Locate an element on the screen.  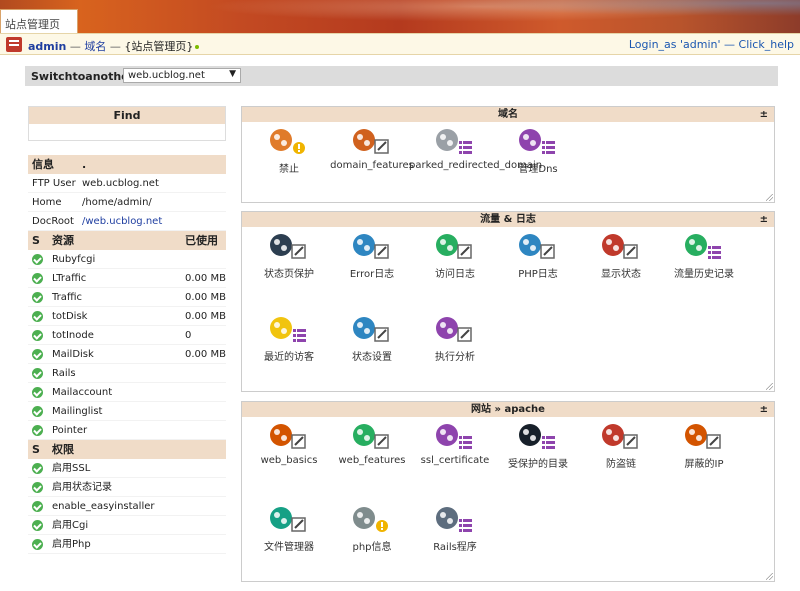
permission-name: 启用Php is located at coordinates (71, 544).